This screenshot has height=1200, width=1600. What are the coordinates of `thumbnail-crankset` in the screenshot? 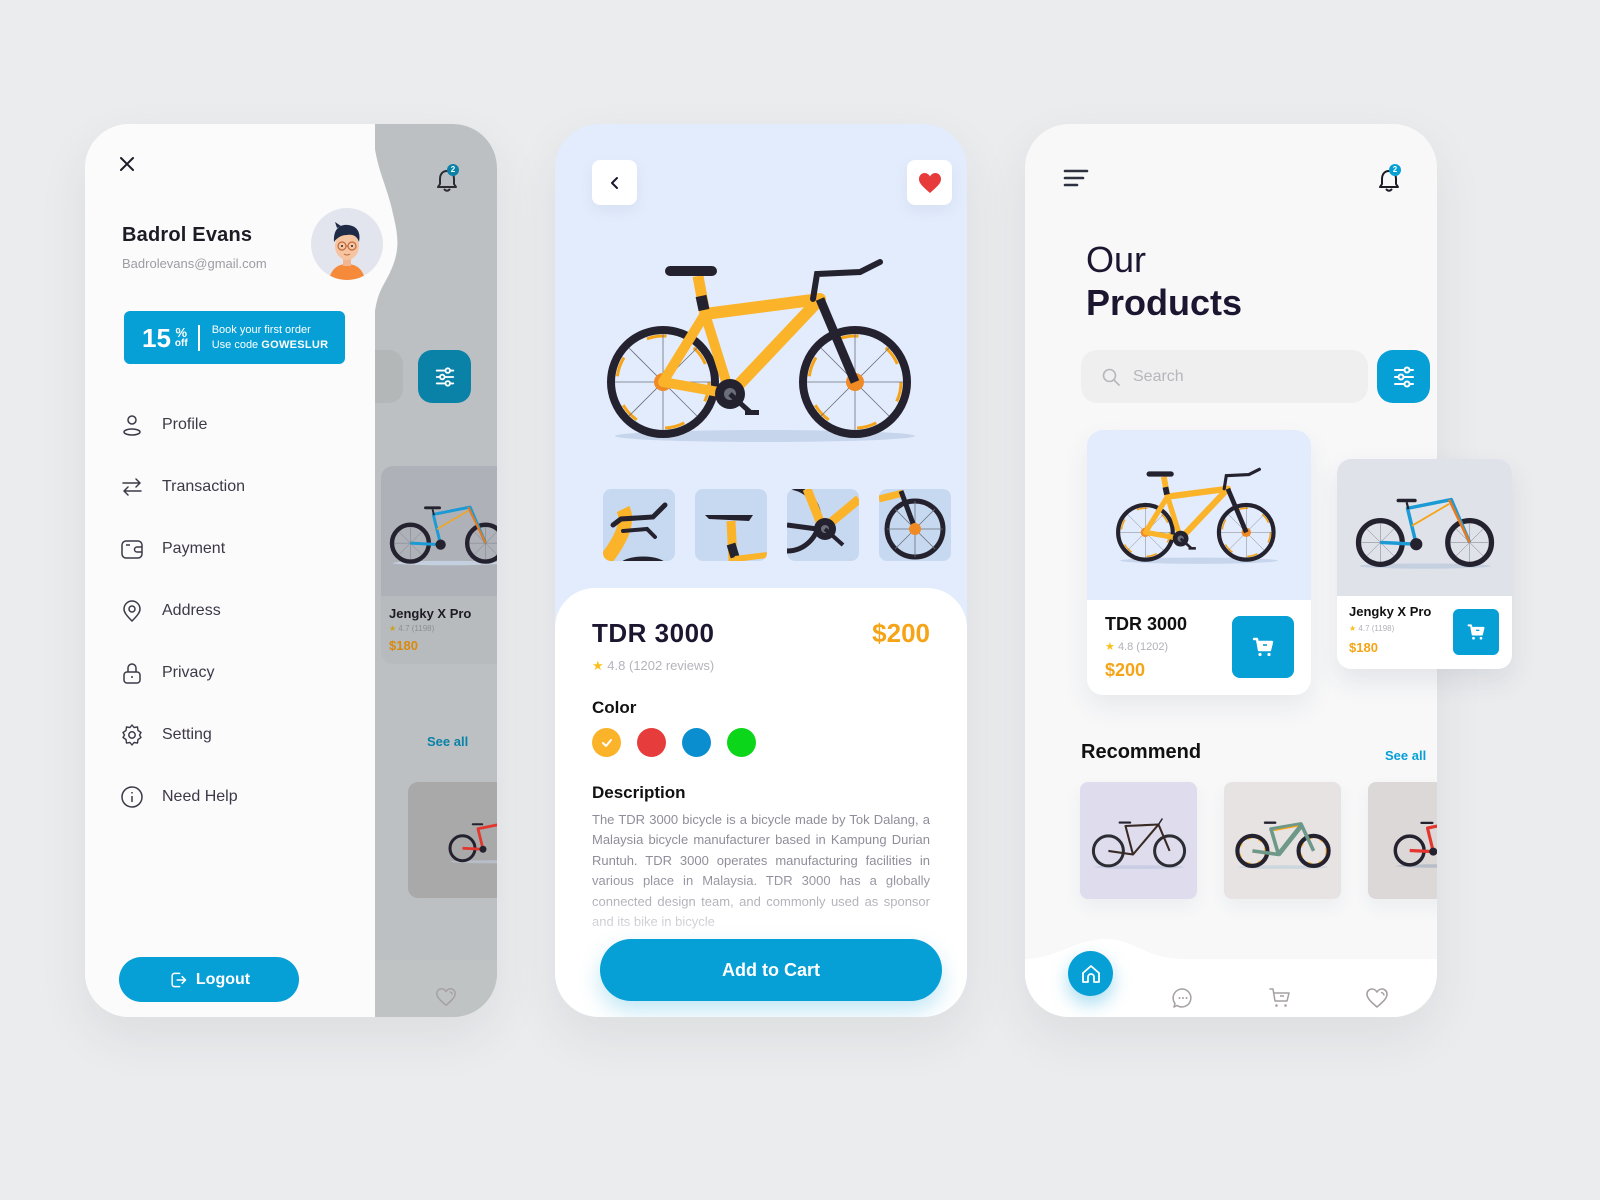 It's located at (823, 525).